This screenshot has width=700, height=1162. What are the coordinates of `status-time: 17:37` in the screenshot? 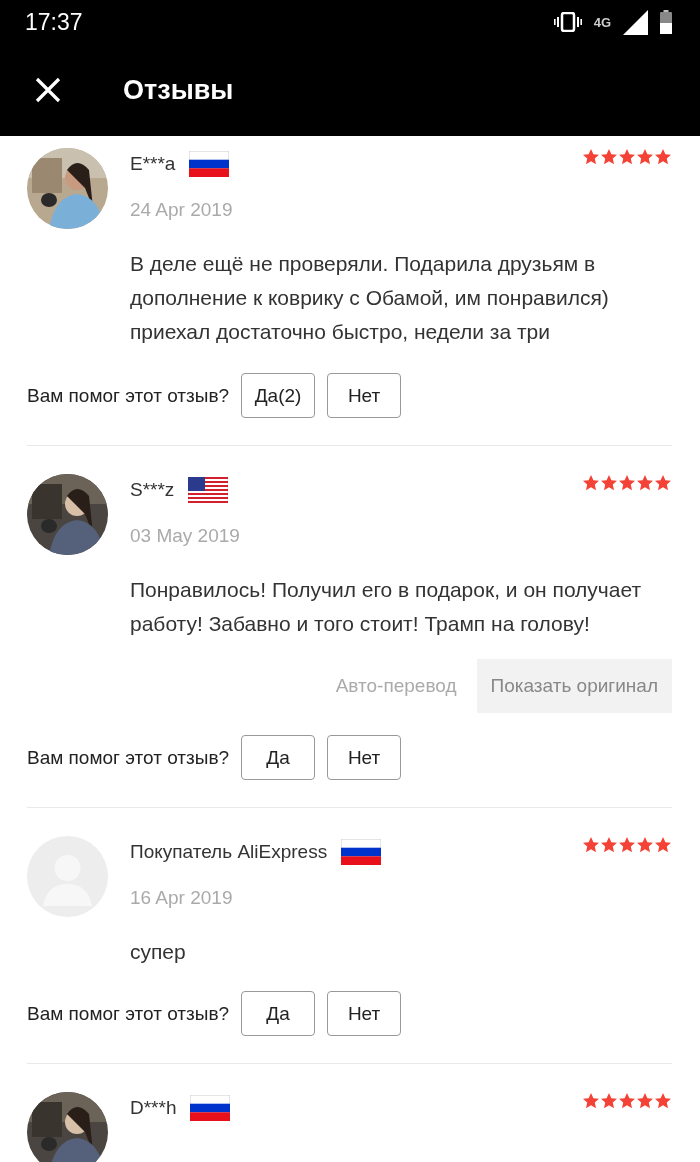 It's located at (54, 22).